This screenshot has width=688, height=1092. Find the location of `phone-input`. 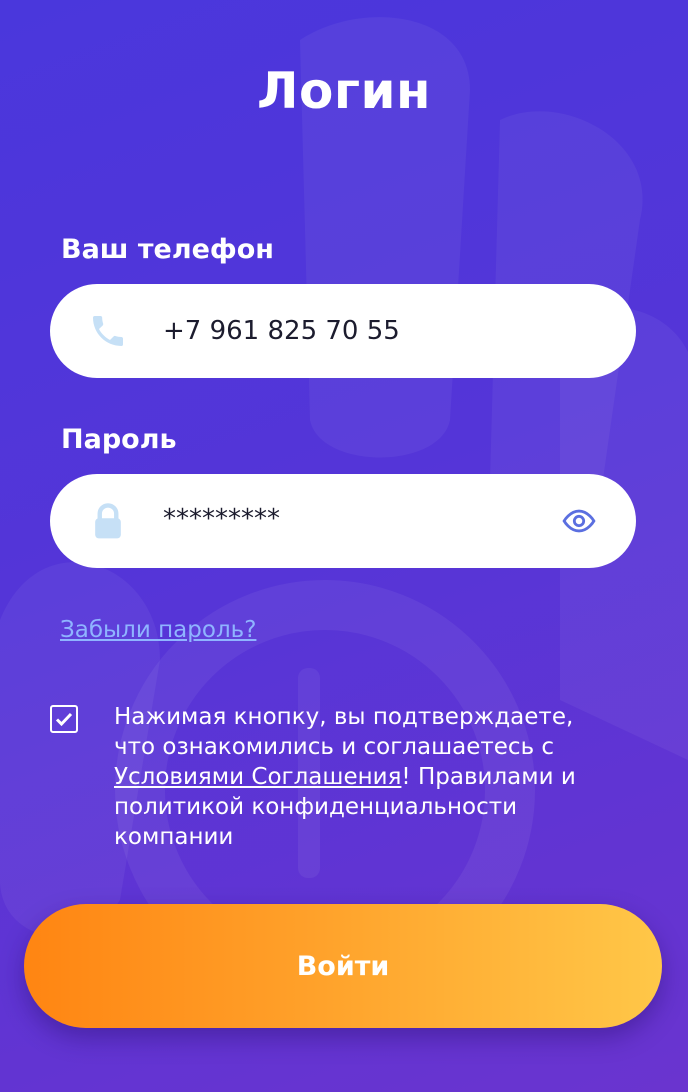

phone-input is located at coordinates (353, 331).